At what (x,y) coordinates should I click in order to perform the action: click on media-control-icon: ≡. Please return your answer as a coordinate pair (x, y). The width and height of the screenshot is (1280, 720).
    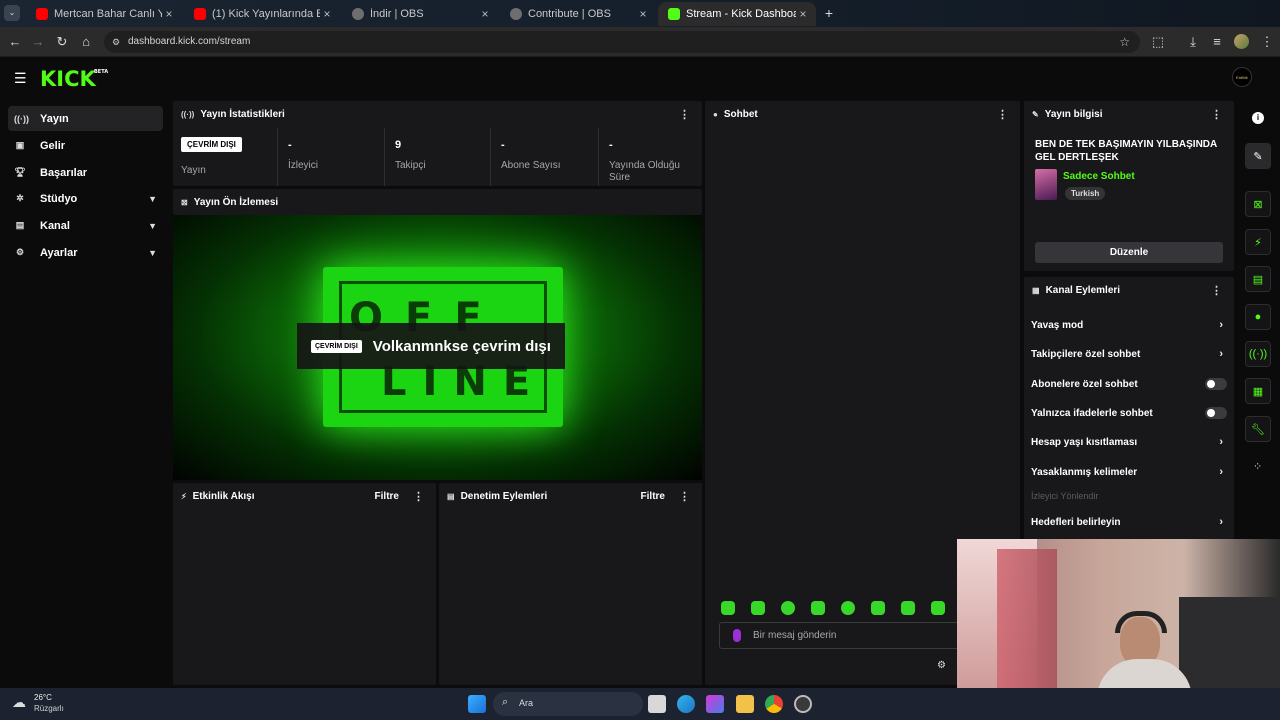
    Looking at the image, I should click on (1217, 42).